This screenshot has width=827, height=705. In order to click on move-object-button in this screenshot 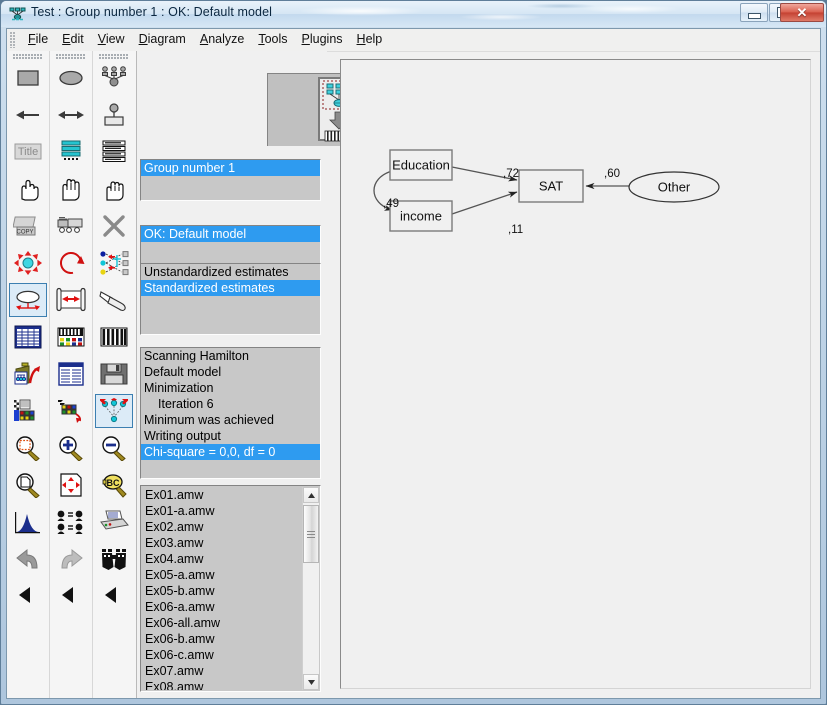, I will do `click(71, 226)`.